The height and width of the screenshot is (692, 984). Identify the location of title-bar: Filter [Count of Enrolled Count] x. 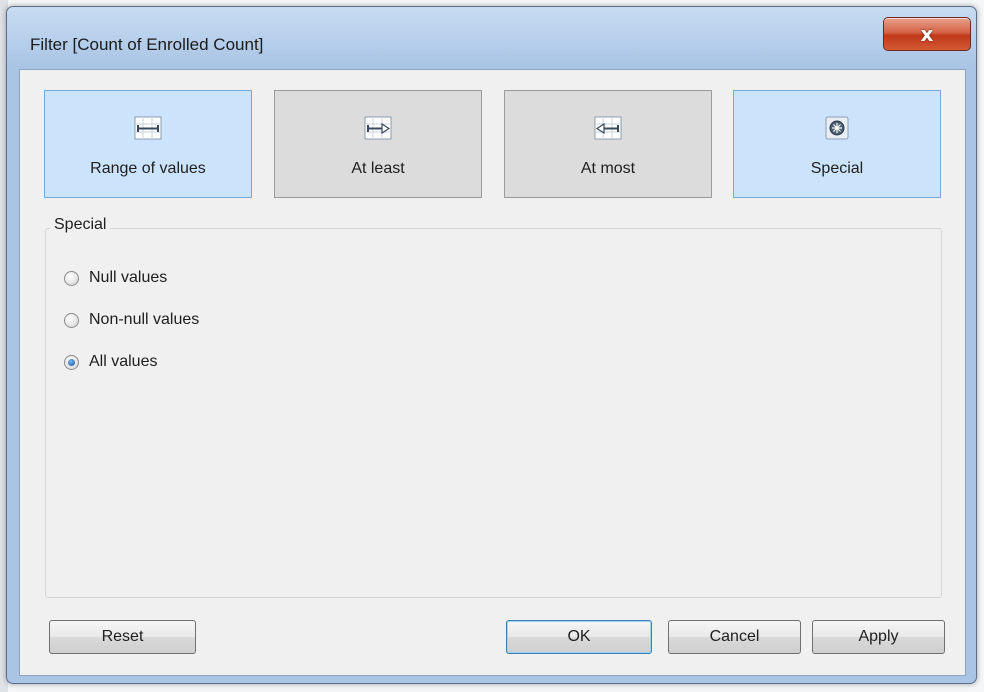
(491, 38).